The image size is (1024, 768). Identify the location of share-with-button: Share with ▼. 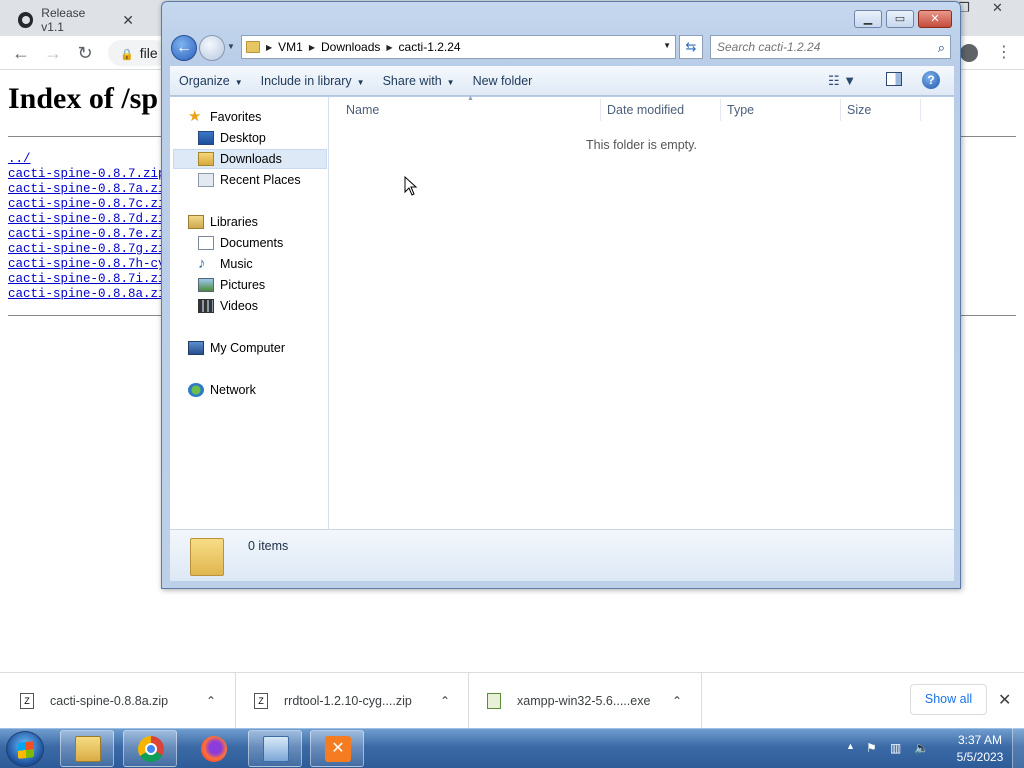
(419, 81).